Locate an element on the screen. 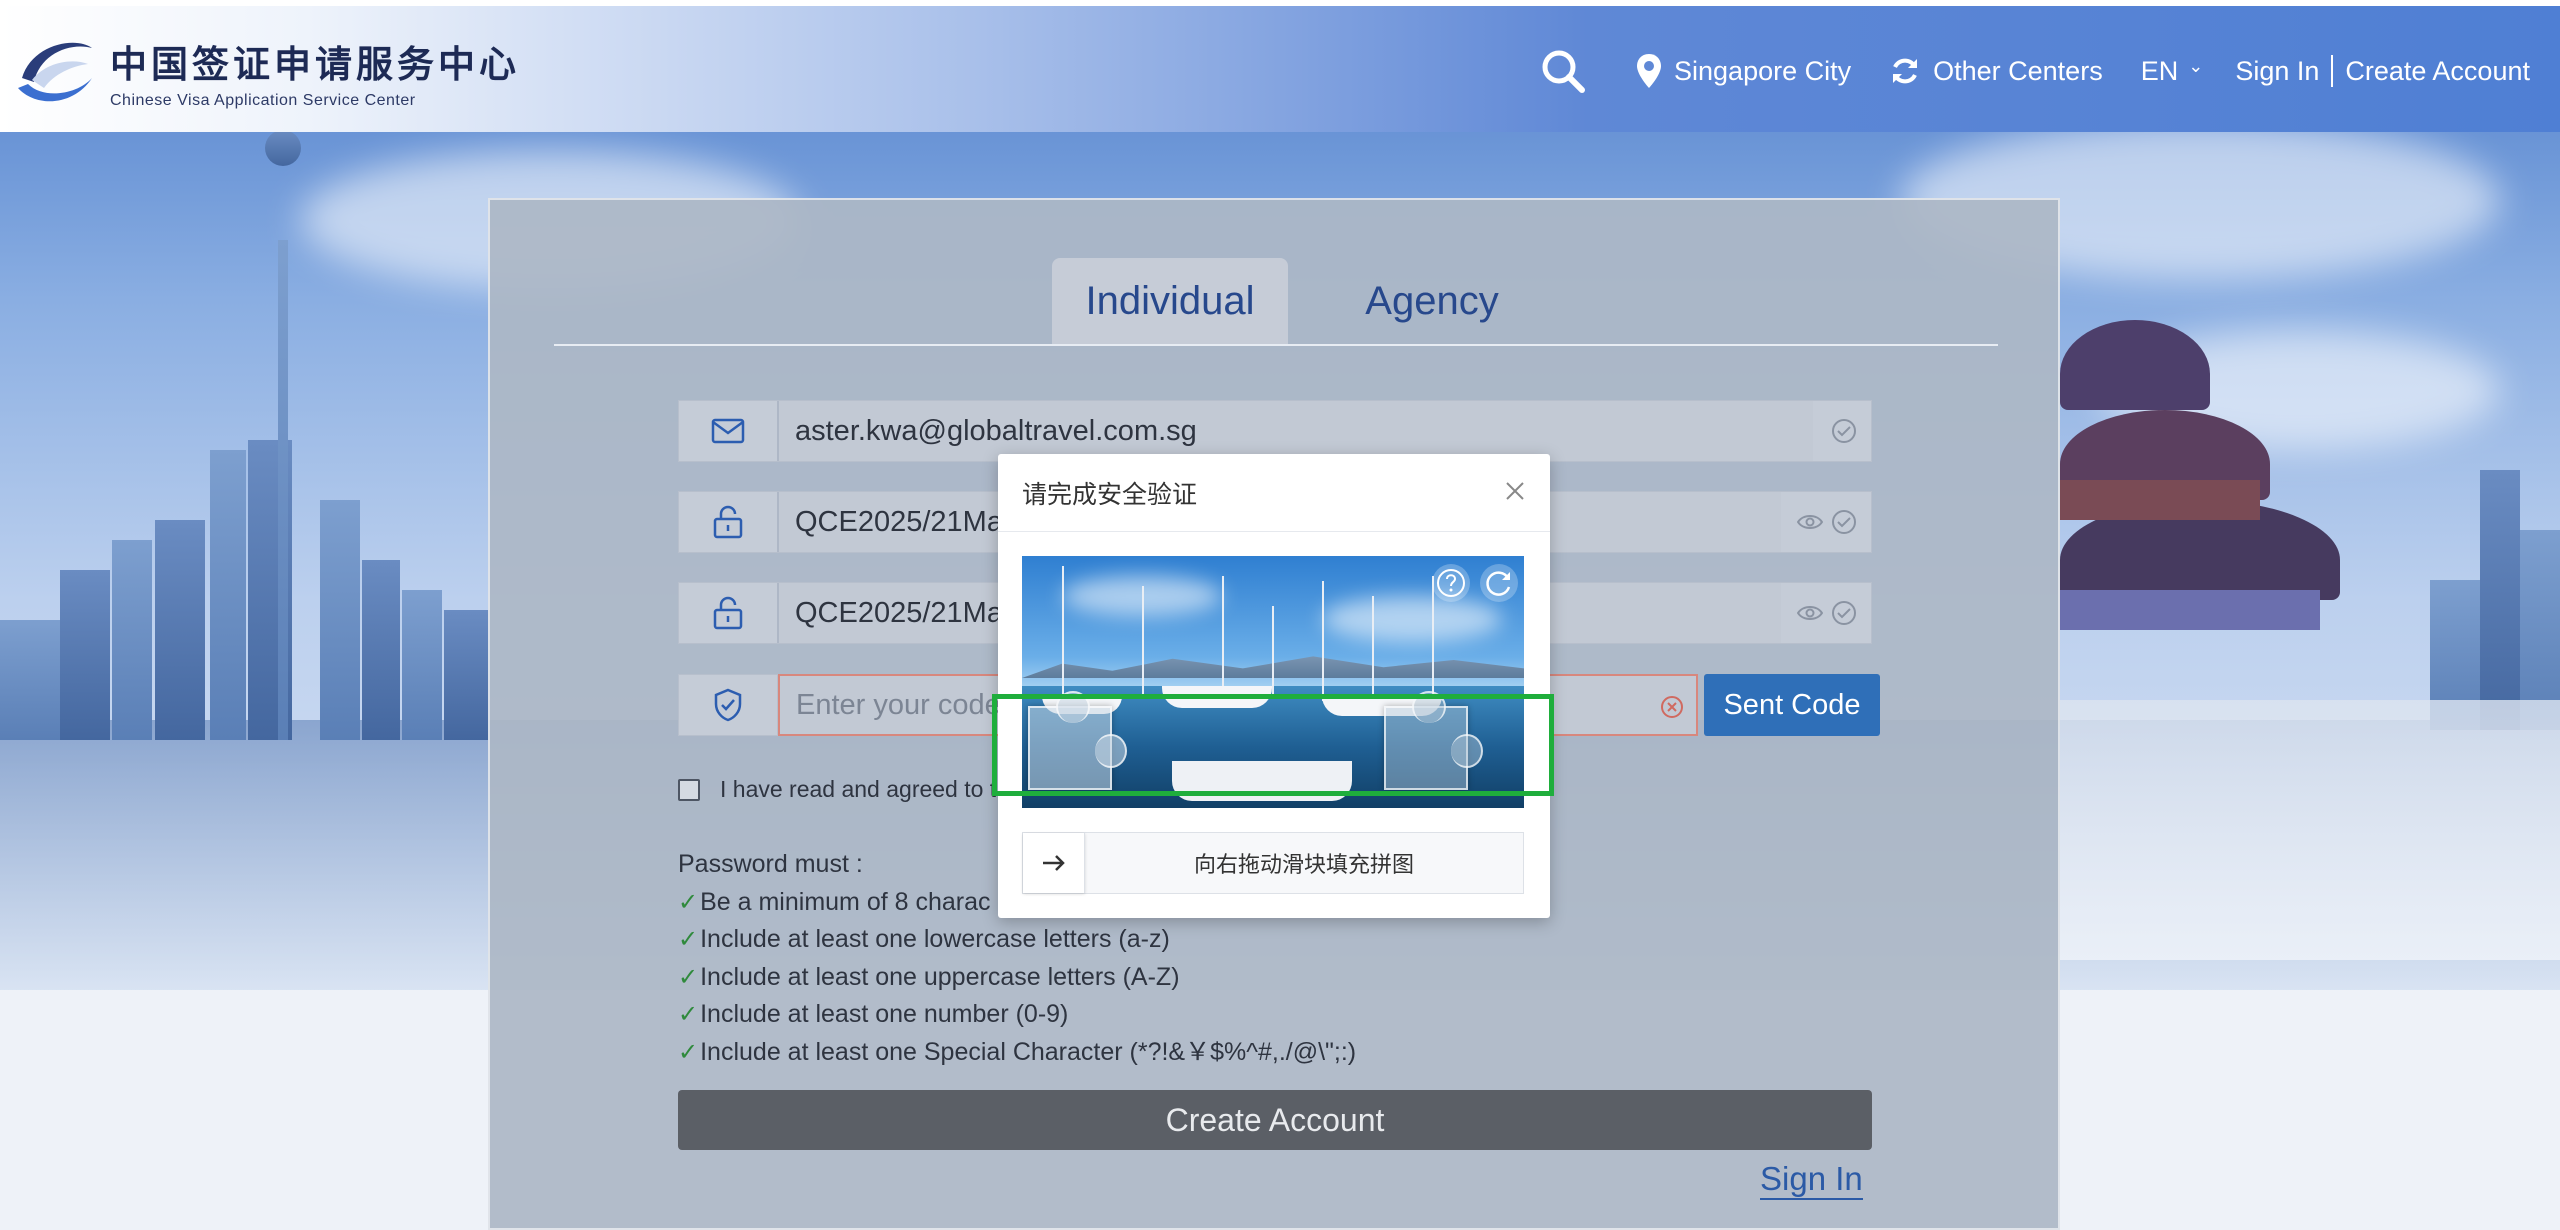  create-account-button: Create Account is located at coordinates (1275, 1120).